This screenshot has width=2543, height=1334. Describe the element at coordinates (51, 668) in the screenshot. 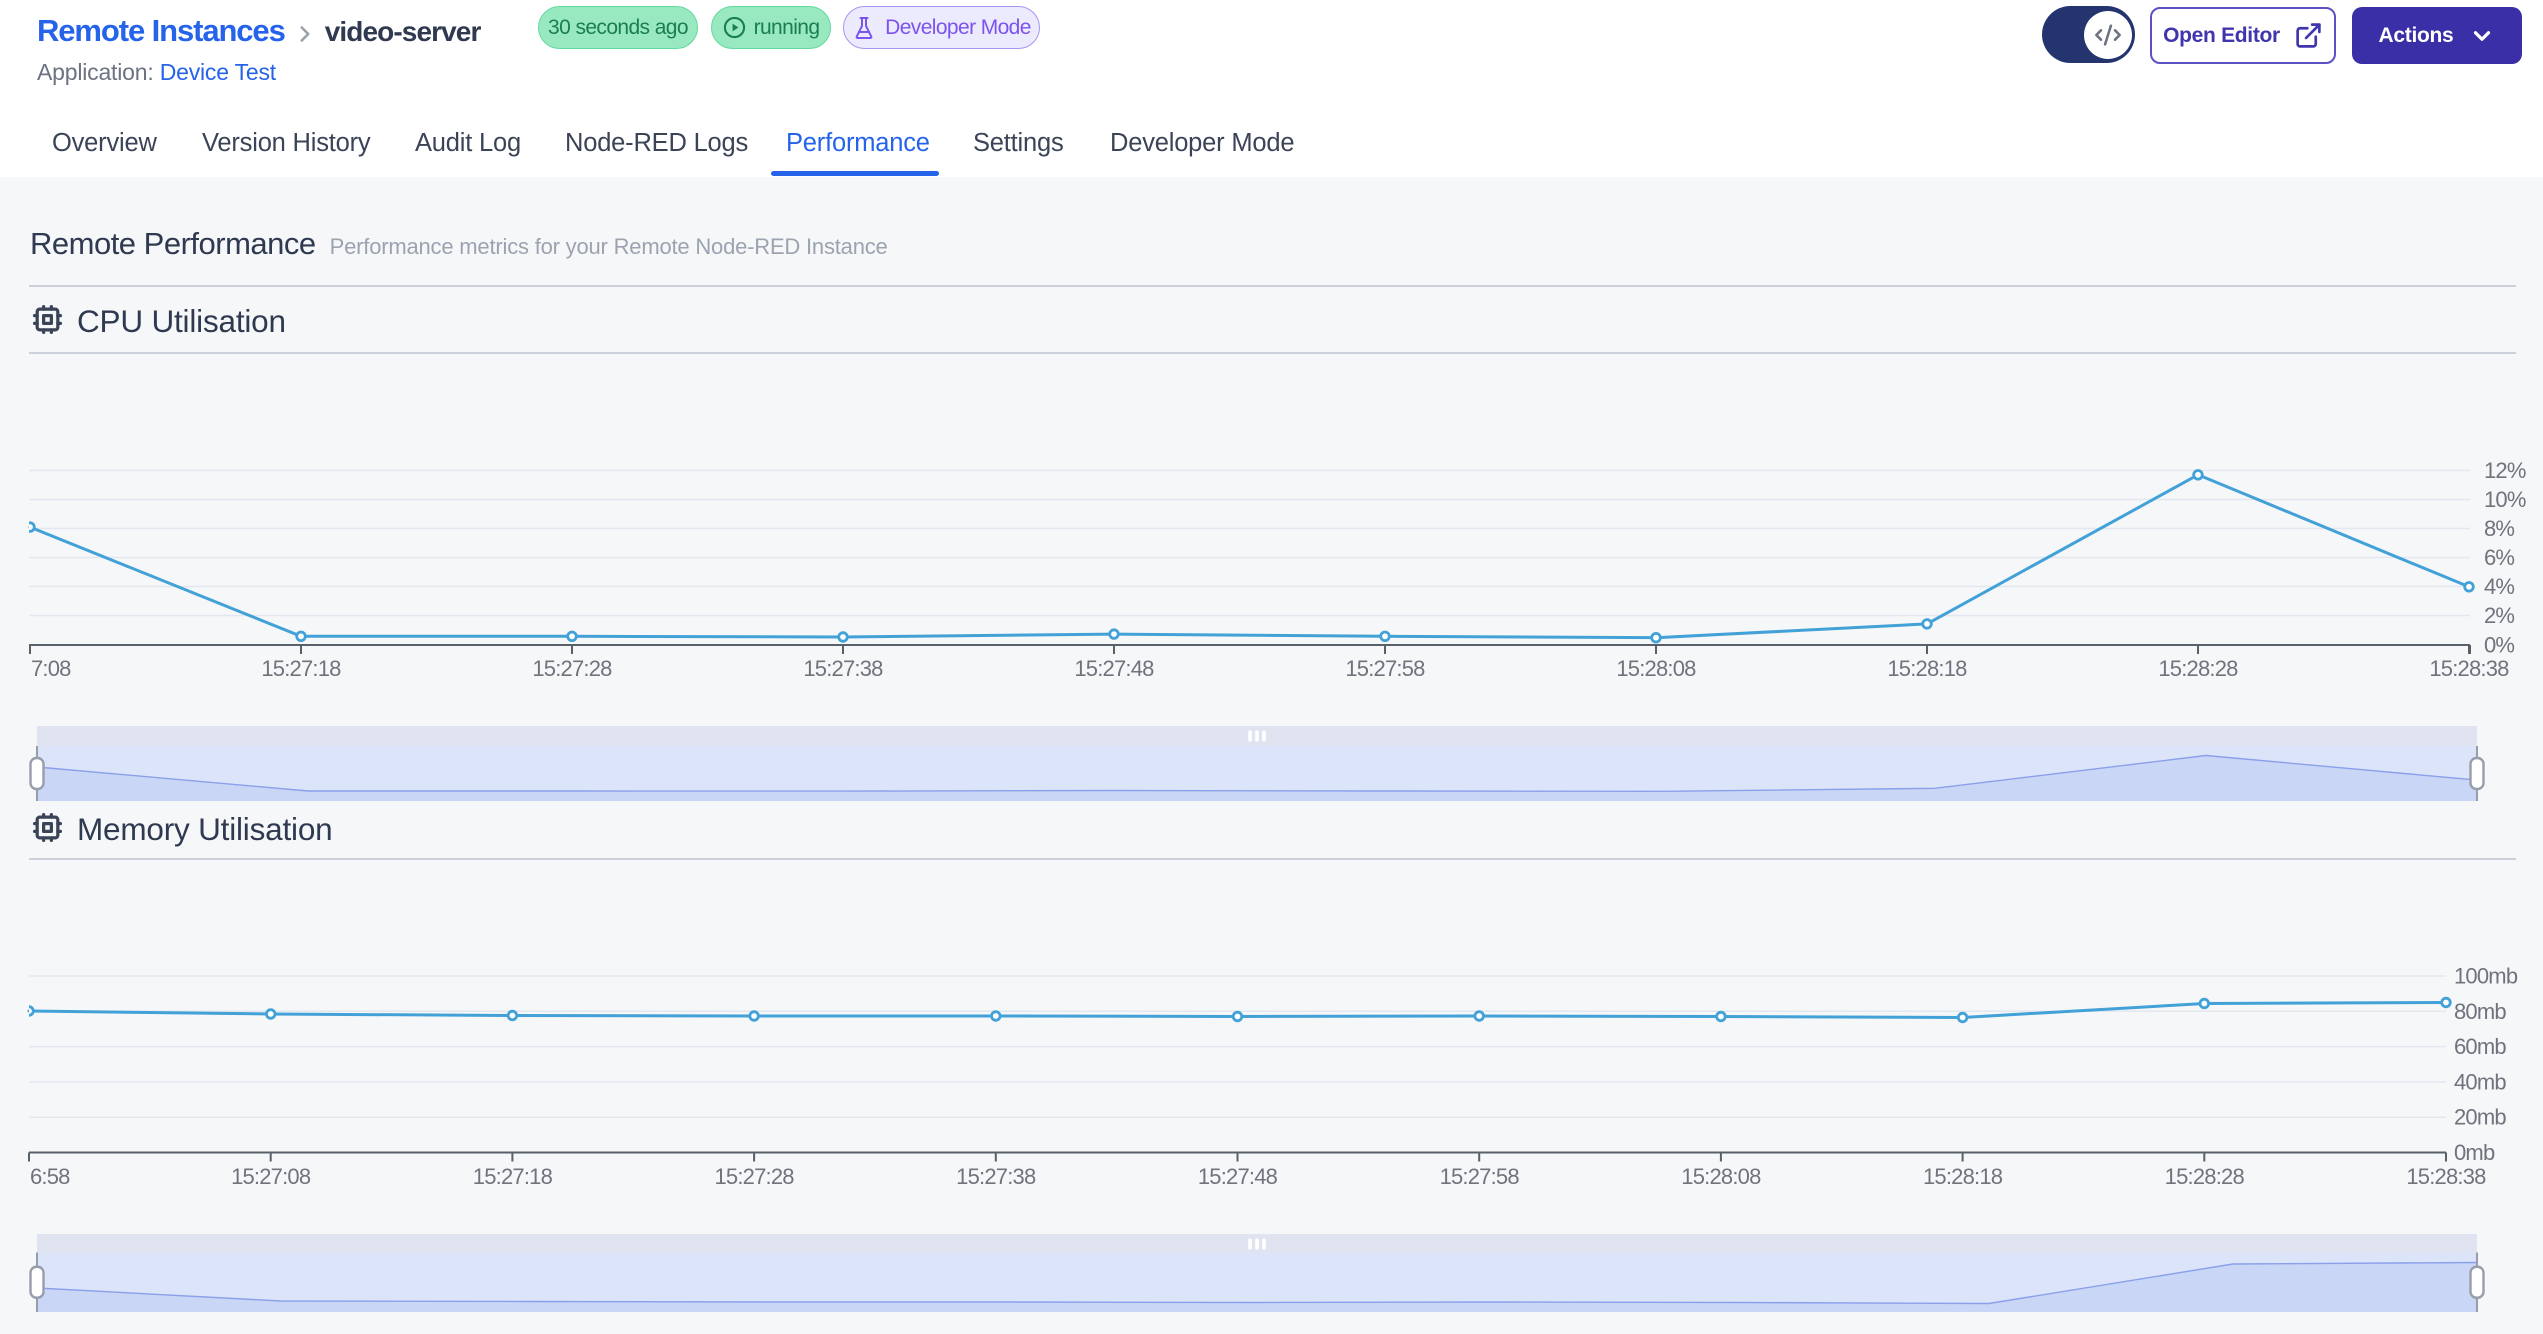

I see `svg-text: 7:08` at that location.